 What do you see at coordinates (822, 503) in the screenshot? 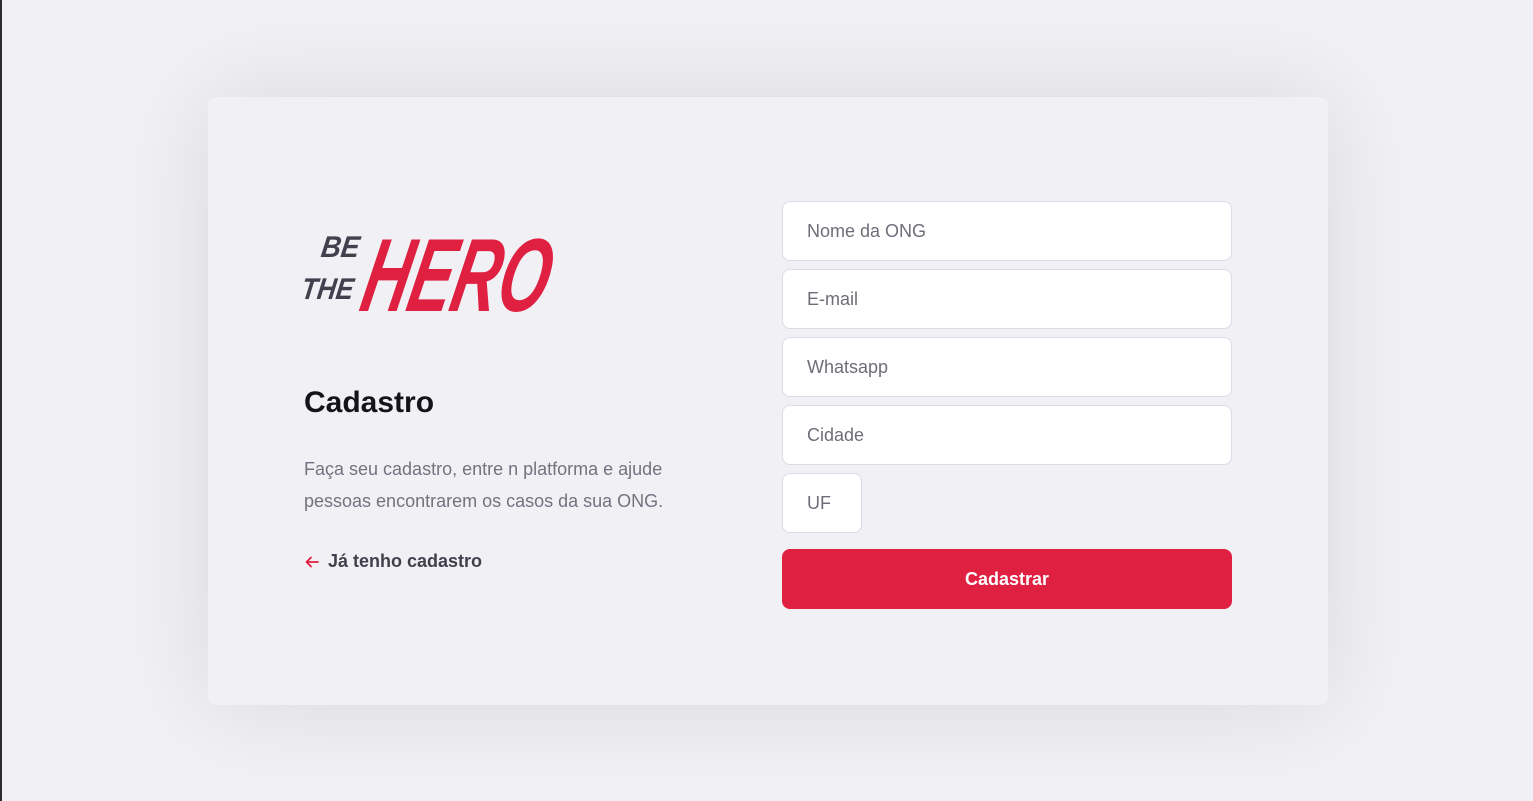
I see `uf-input` at bounding box center [822, 503].